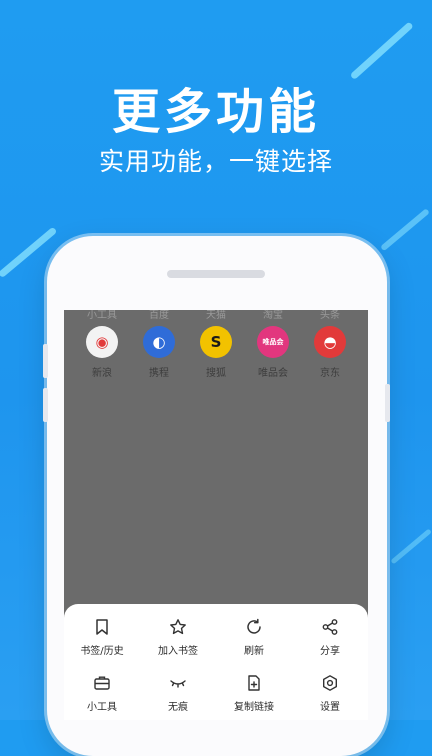 The width and height of the screenshot is (432, 756). Describe the element at coordinates (102, 693) in the screenshot. I see `menu-item-tools: 小工具` at that location.